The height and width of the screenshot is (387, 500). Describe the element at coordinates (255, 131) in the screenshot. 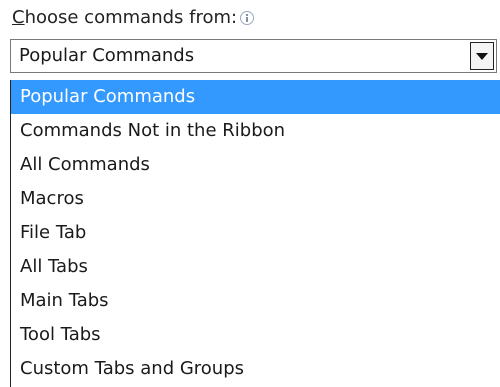

I see `list-item-commands-not-in-ribbon: Commands Not in the Ribbon` at that location.